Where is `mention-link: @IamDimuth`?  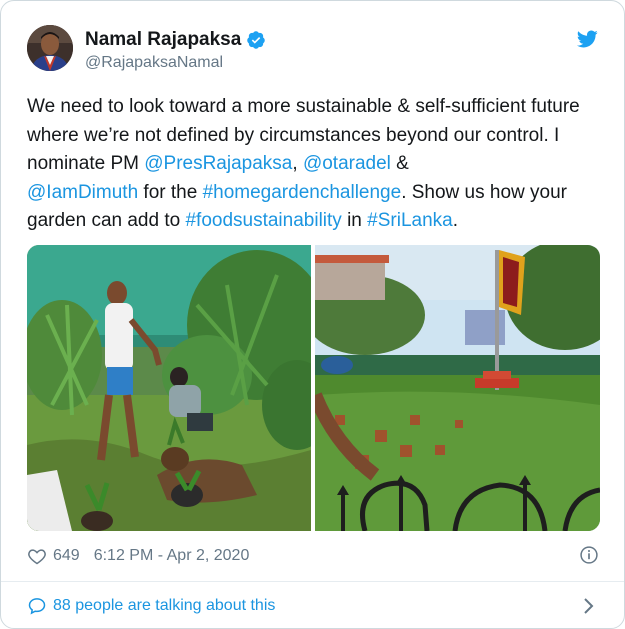
mention-link: @IamDimuth is located at coordinates (82, 192).